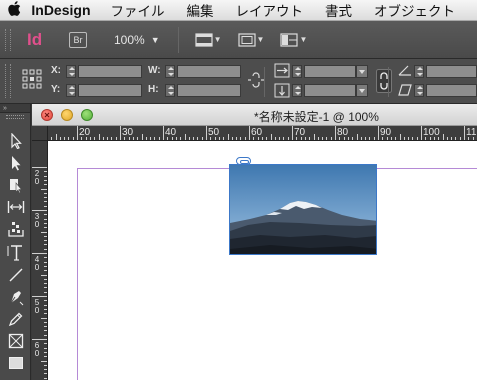 The height and width of the screenshot is (380, 477). What do you see at coordinates (451, 90) in the screenshot?
I see `shear-field` at bounding box center [451, 90].